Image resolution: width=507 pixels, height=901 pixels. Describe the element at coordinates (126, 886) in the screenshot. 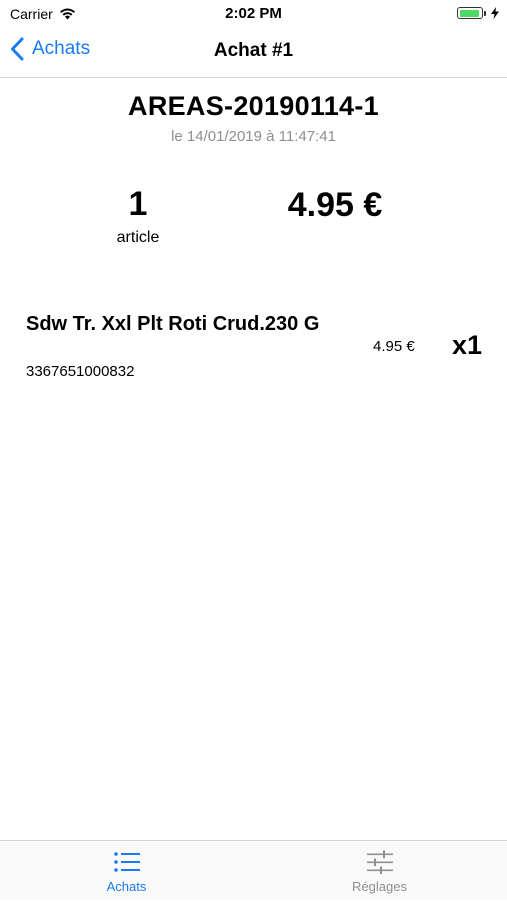

I see `tab-label: Achats` at that location.